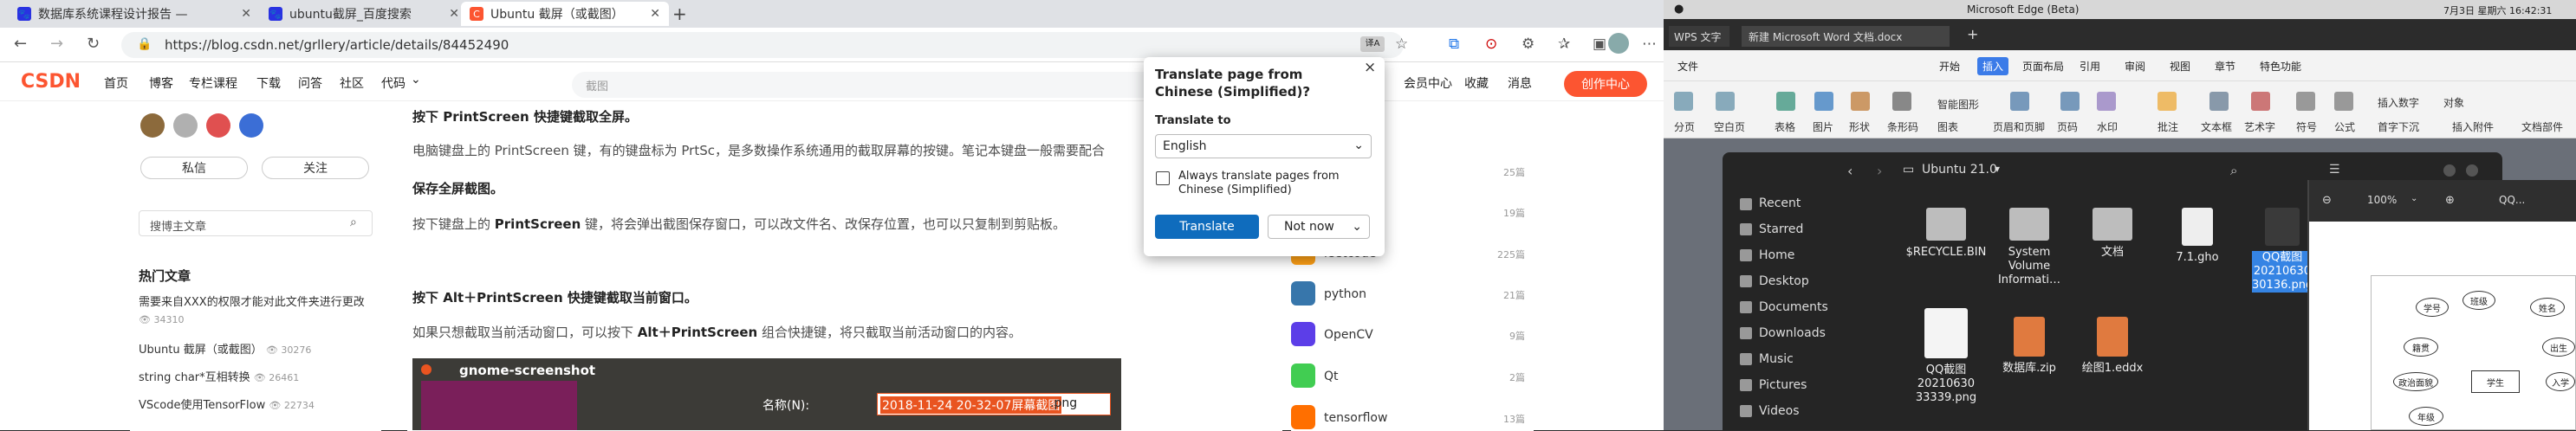 This screenshot has height=431, width=2576. I want to click on category-python: python, so click(1345, 294).